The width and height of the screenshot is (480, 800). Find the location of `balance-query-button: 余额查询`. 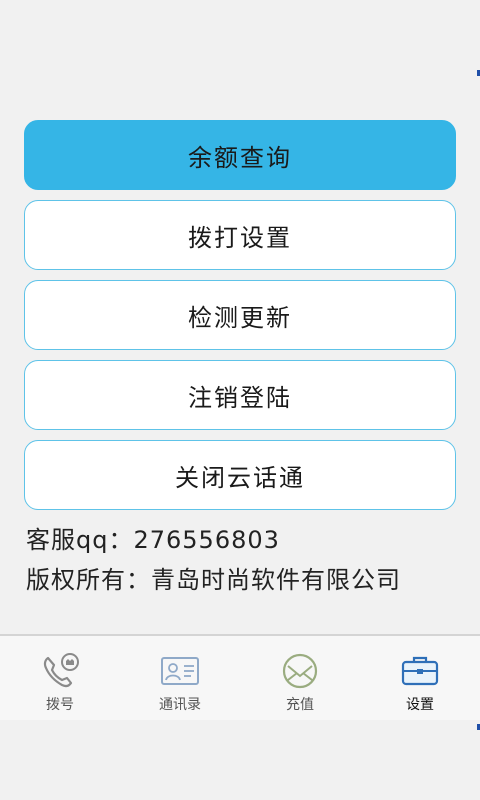

balance-query-button: 余额查询 is located at coordinates (240, 155).